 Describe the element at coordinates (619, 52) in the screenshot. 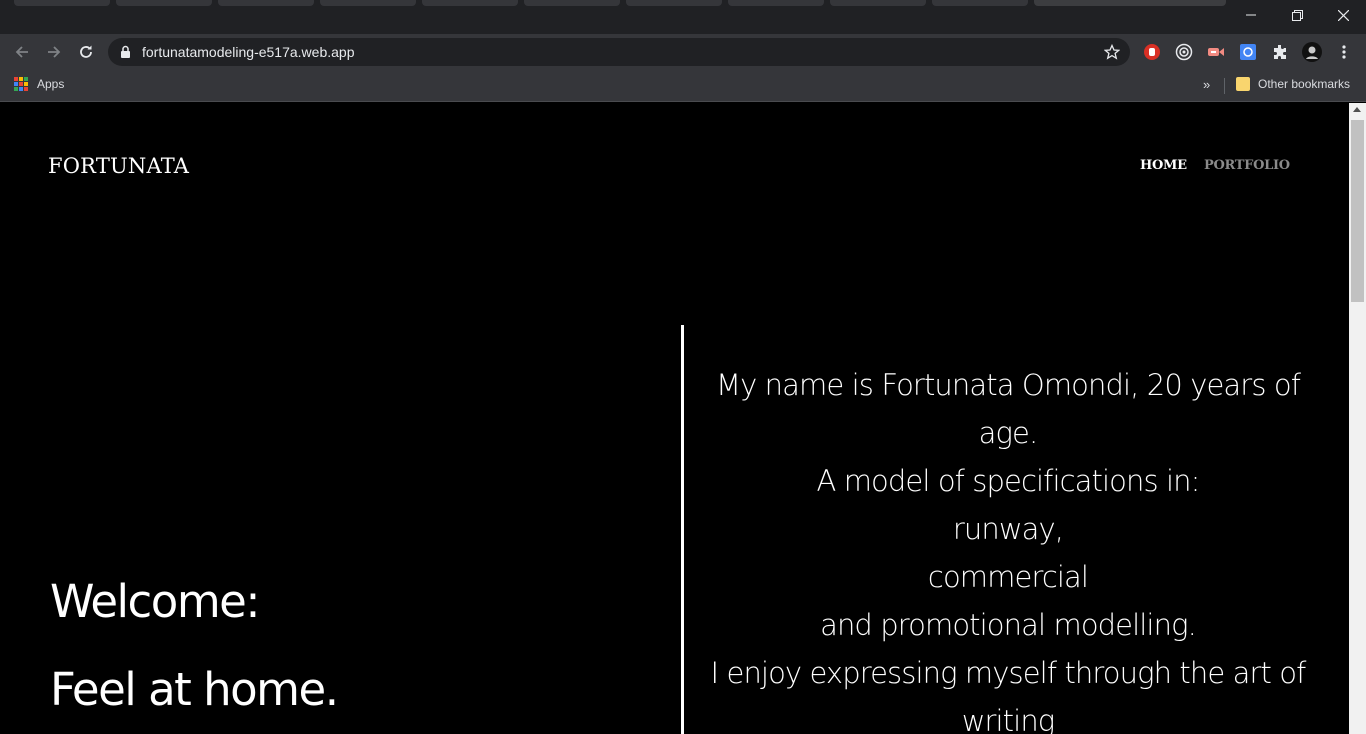

I see `address-bar: fortunatamodeling-e517a.web.app` at that location.